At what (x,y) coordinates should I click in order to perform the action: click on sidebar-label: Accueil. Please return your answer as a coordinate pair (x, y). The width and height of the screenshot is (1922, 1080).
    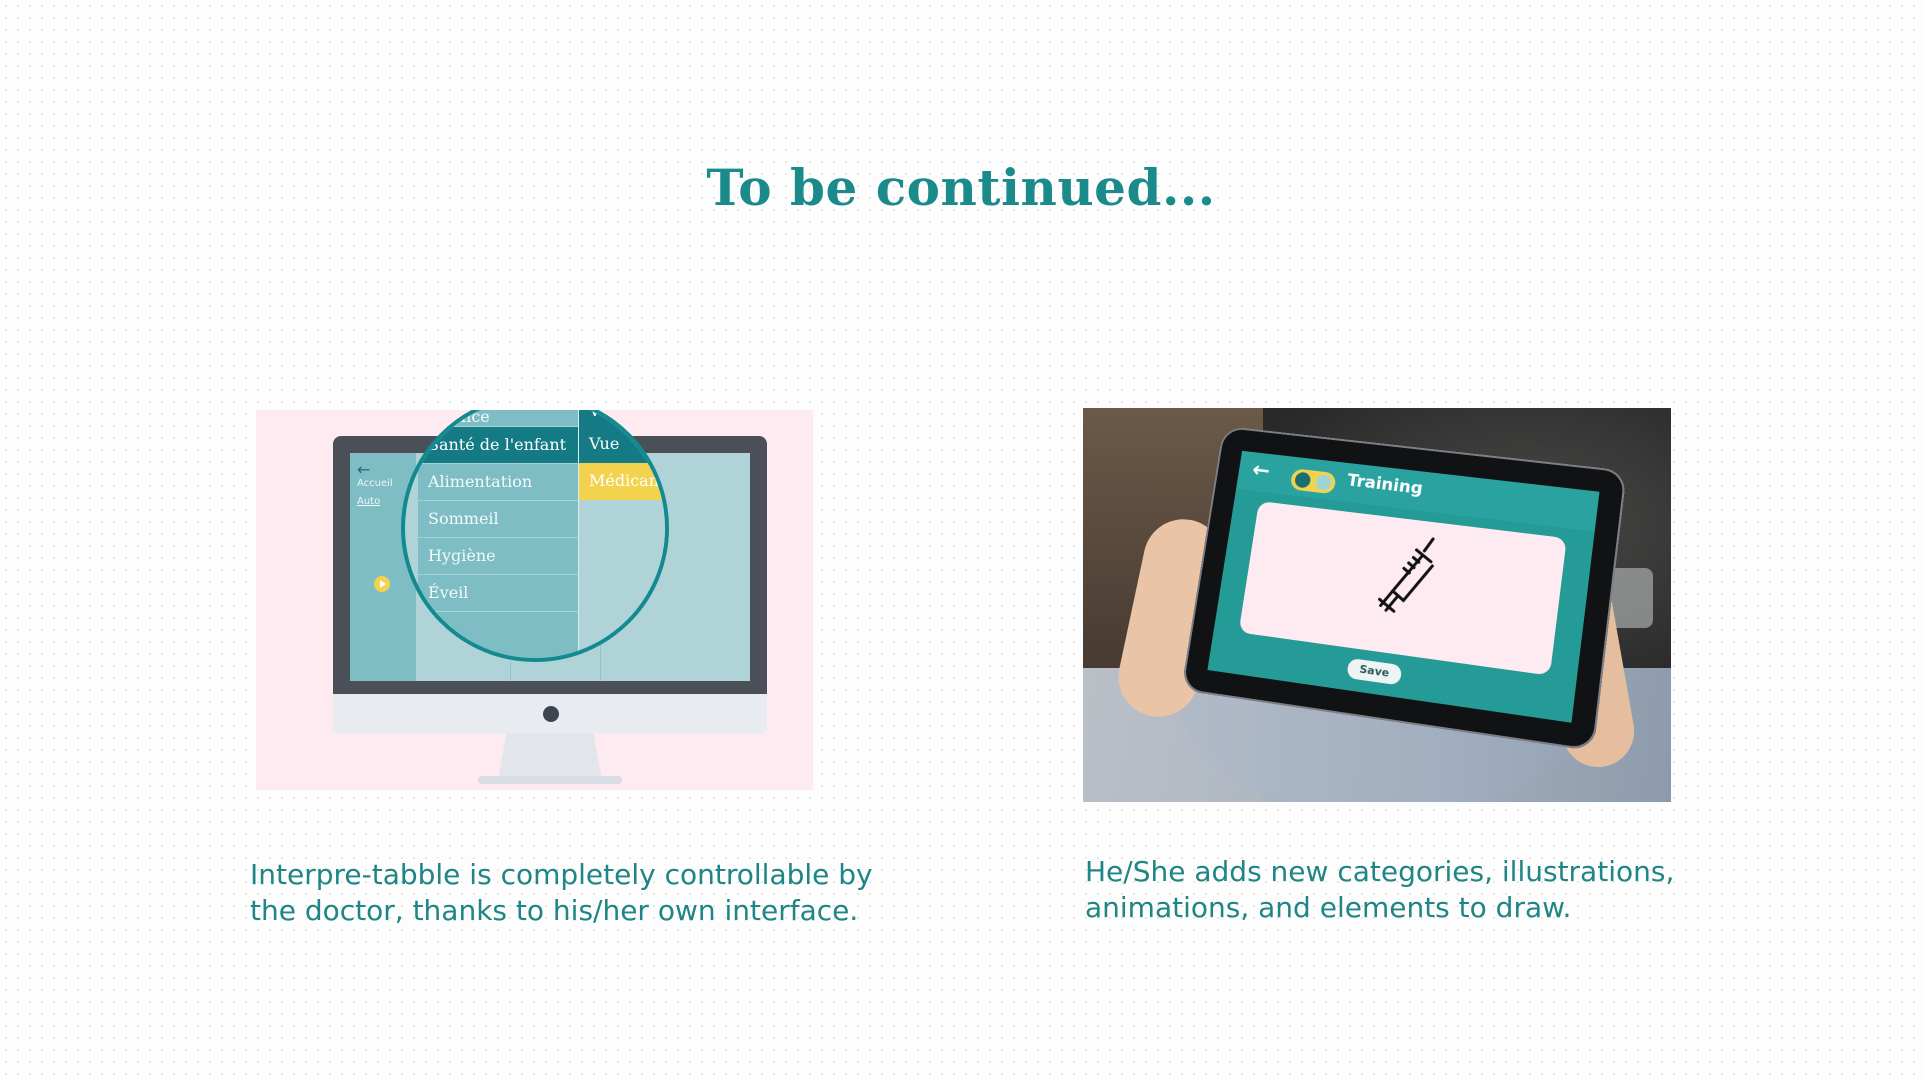
    Looking at the image, I should click on (375, 483).